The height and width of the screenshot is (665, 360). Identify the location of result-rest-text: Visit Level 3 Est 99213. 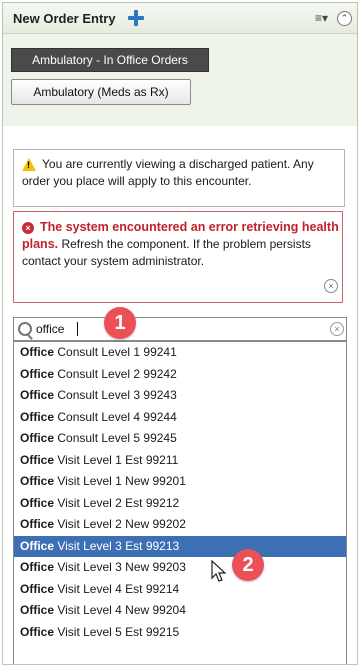
(117, 545).